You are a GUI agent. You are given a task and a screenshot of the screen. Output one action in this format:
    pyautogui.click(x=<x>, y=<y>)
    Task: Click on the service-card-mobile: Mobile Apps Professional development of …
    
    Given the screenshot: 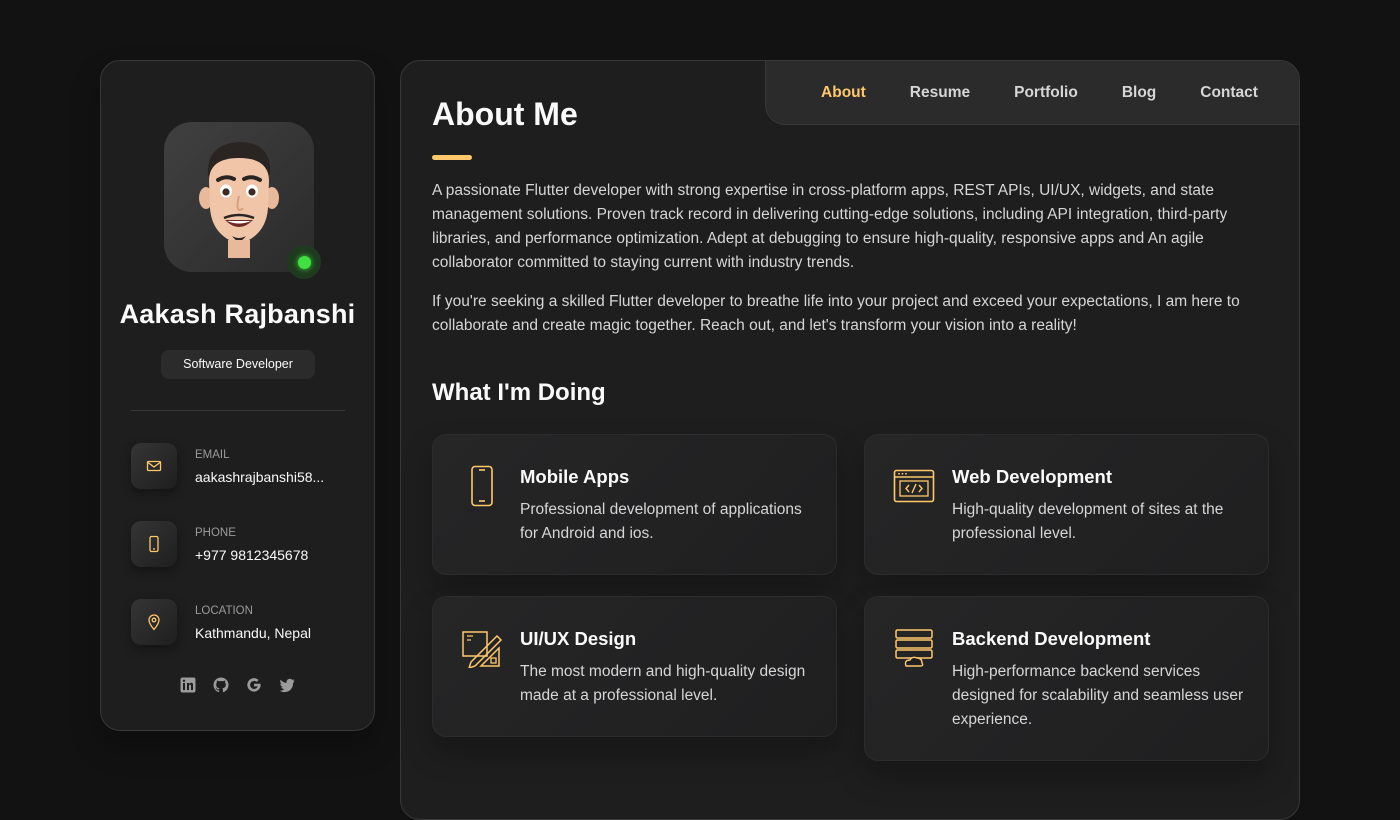 What is the action you would take?
    pyautogui.click(x=634, y=504)
    